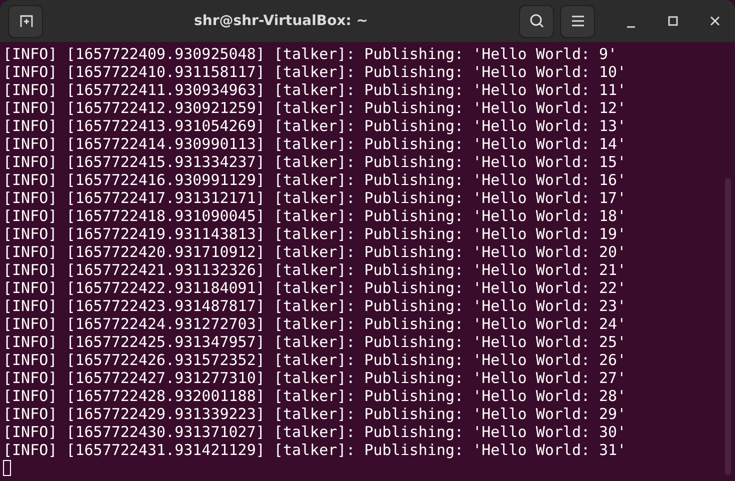 Image resolution: width=735 pixels, height=481 pixels. Describe the element at coordinates (315, 72) in the screenshot. I see `terminal-line: [INFO] [1657722410.931158117] [talker]: Publishing: 'Hello World: 10'` at that location.